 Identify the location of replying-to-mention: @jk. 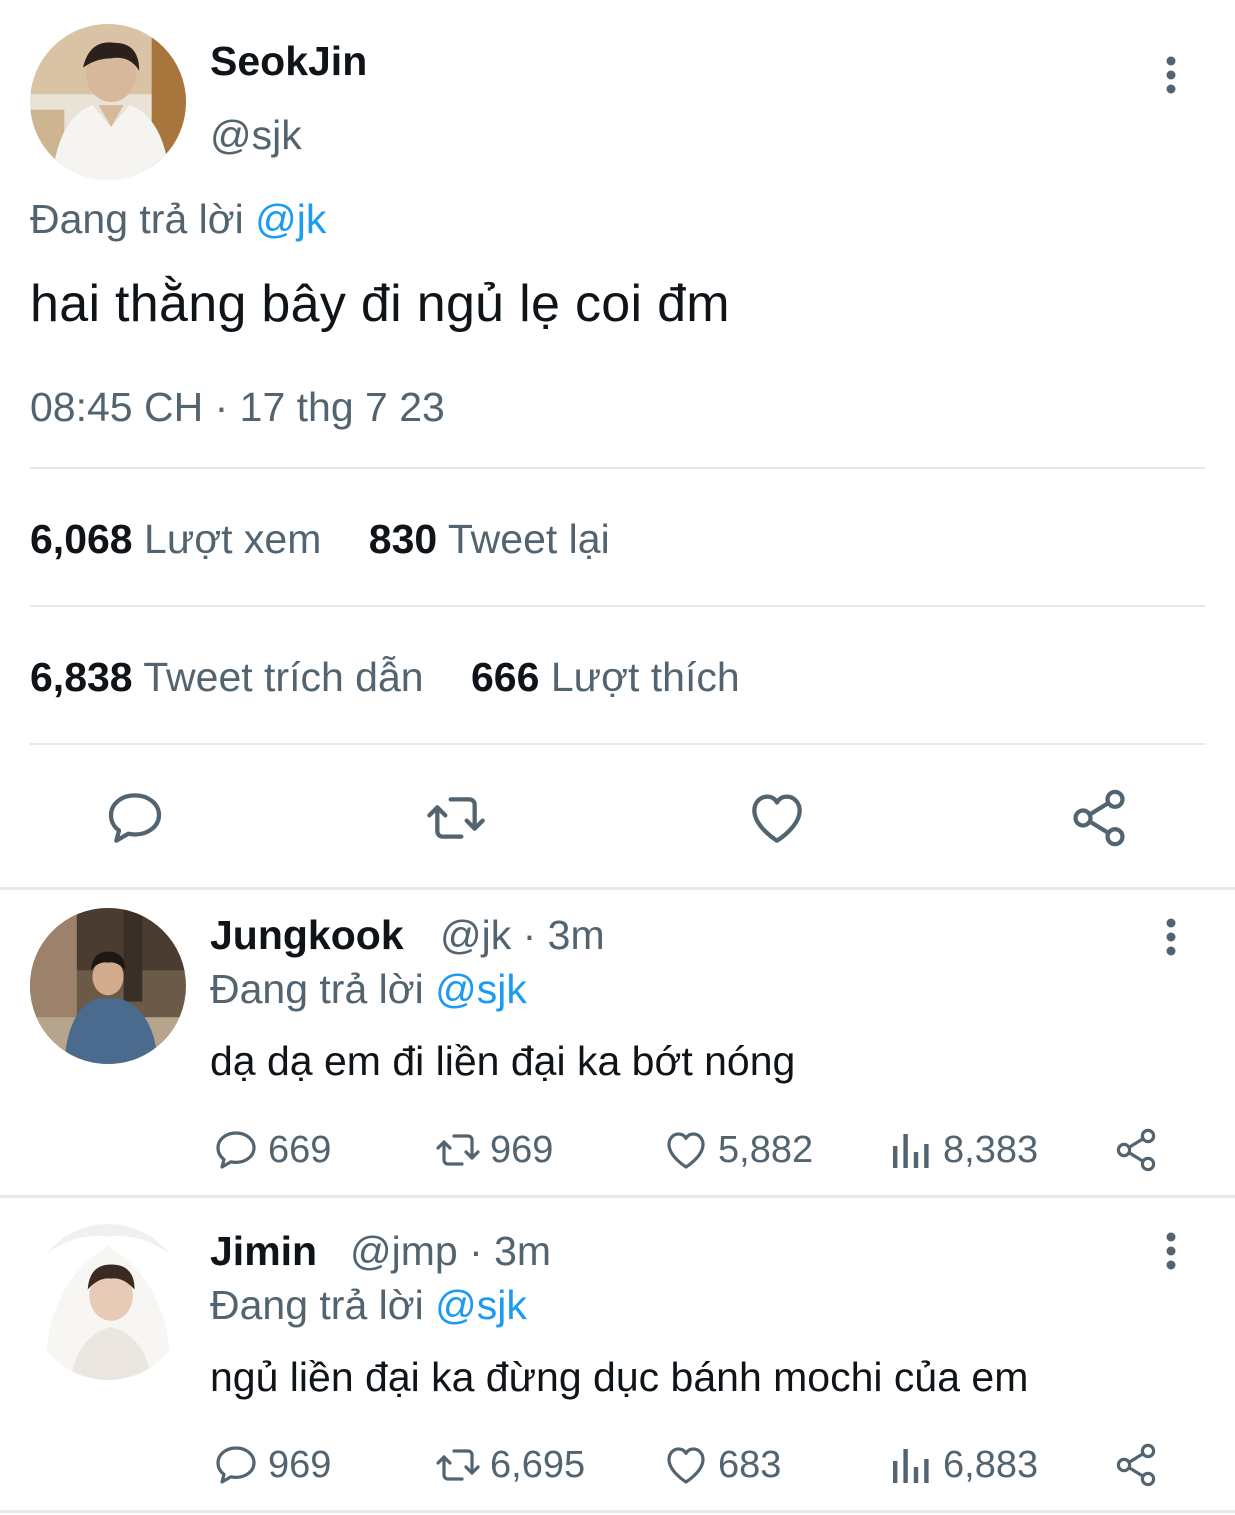
(290, 219).